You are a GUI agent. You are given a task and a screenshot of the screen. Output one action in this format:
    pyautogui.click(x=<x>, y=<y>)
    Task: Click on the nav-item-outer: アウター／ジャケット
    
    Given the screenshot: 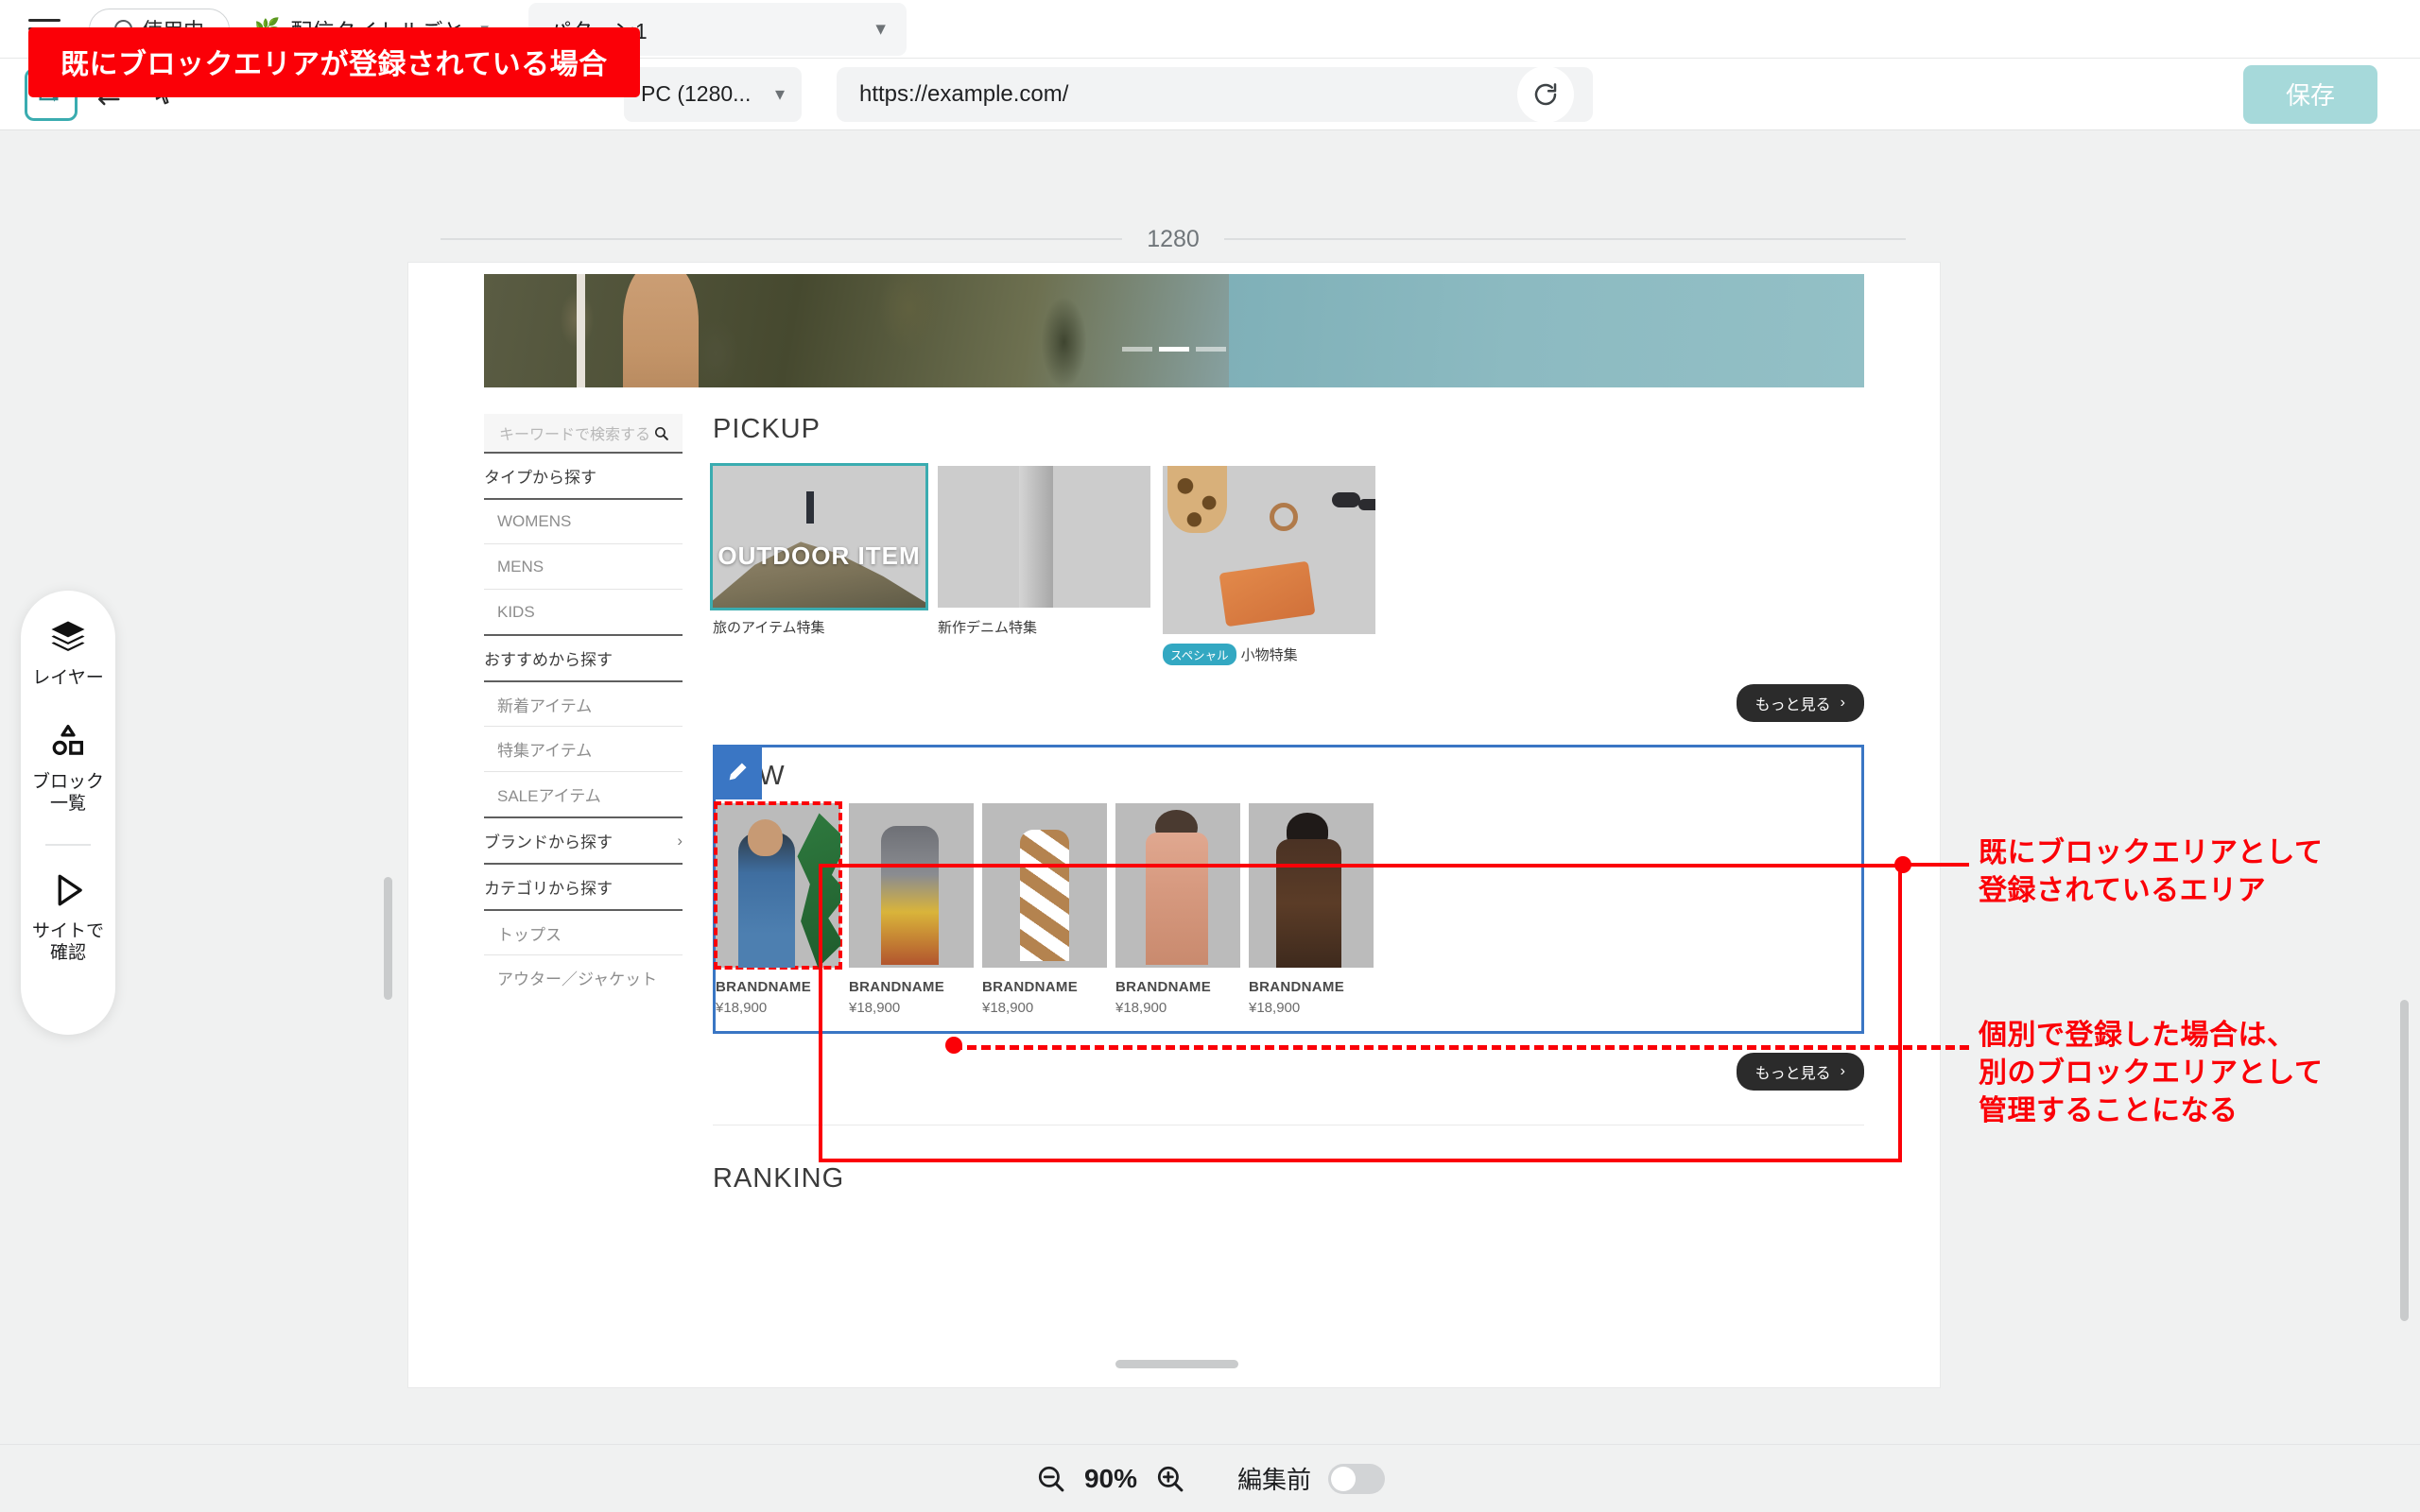 What is the action you would take?
    pyautogui.click(x=583, y=977)
    